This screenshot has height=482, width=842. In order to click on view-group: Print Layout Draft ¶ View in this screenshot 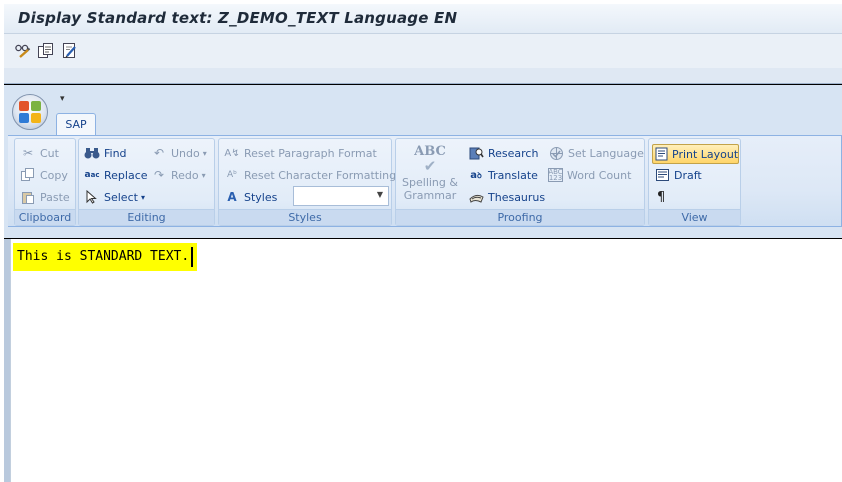, I will do `click(694, 182)`.